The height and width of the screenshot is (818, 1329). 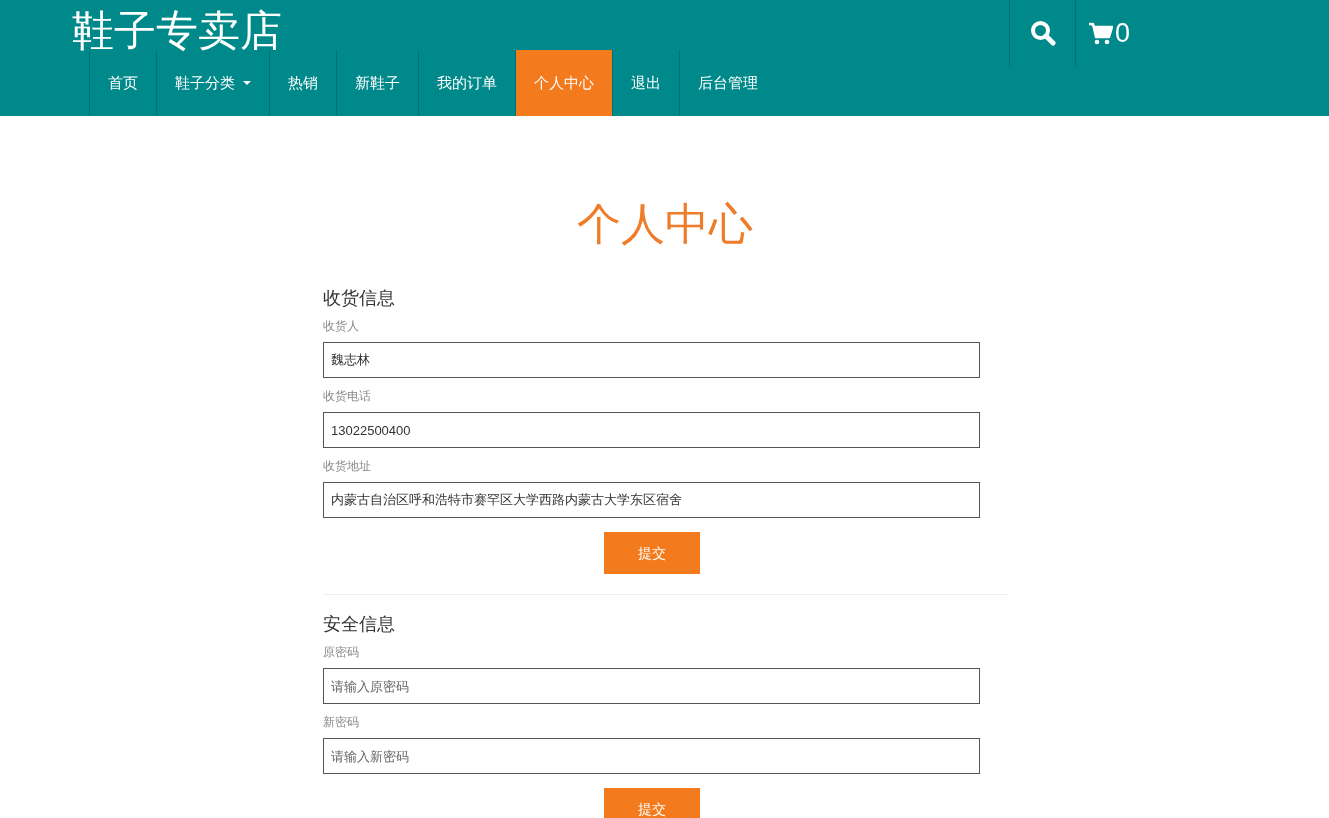 I want to click on field-label: 收货地址, so click(x=347, y=466).